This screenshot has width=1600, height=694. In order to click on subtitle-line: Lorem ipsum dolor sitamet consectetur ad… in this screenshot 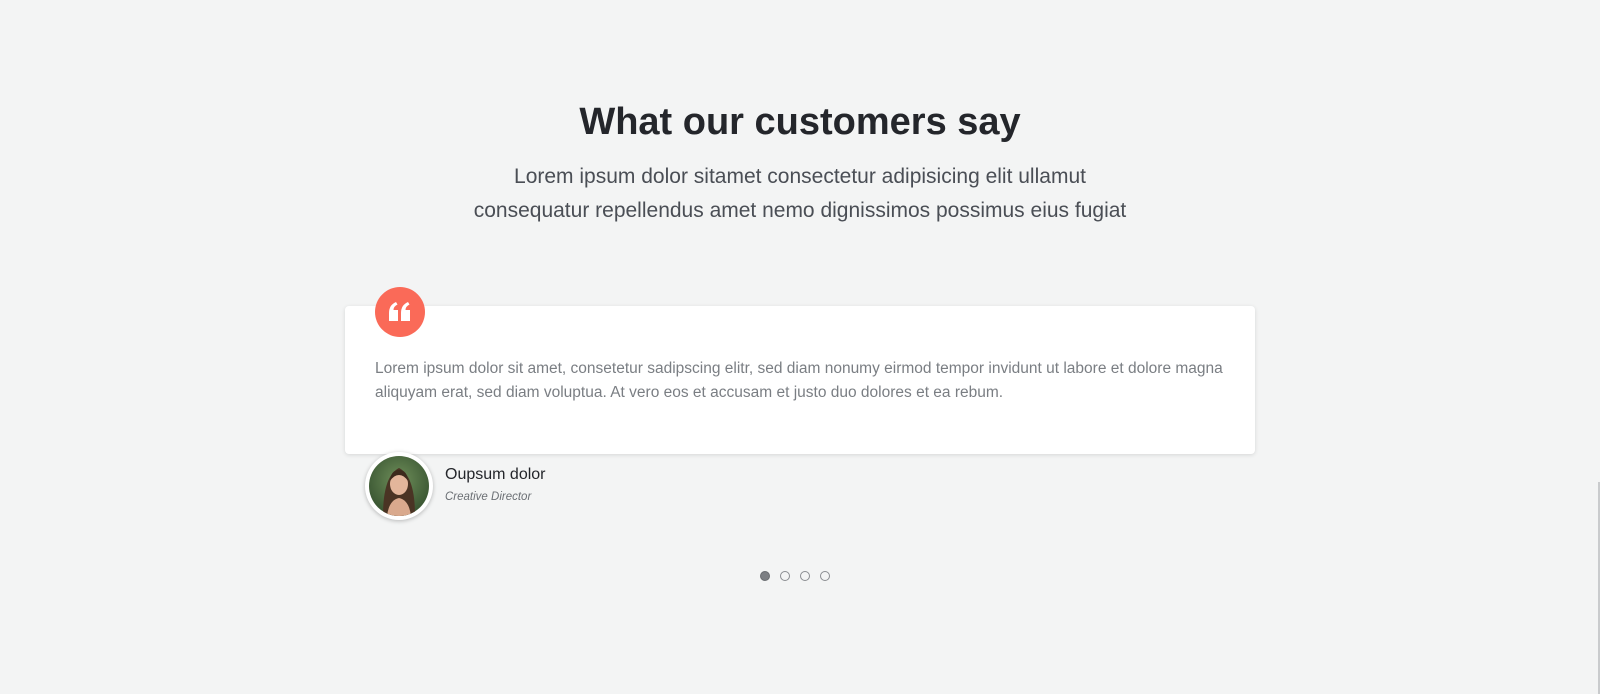, I will do `click(800, 176)`.